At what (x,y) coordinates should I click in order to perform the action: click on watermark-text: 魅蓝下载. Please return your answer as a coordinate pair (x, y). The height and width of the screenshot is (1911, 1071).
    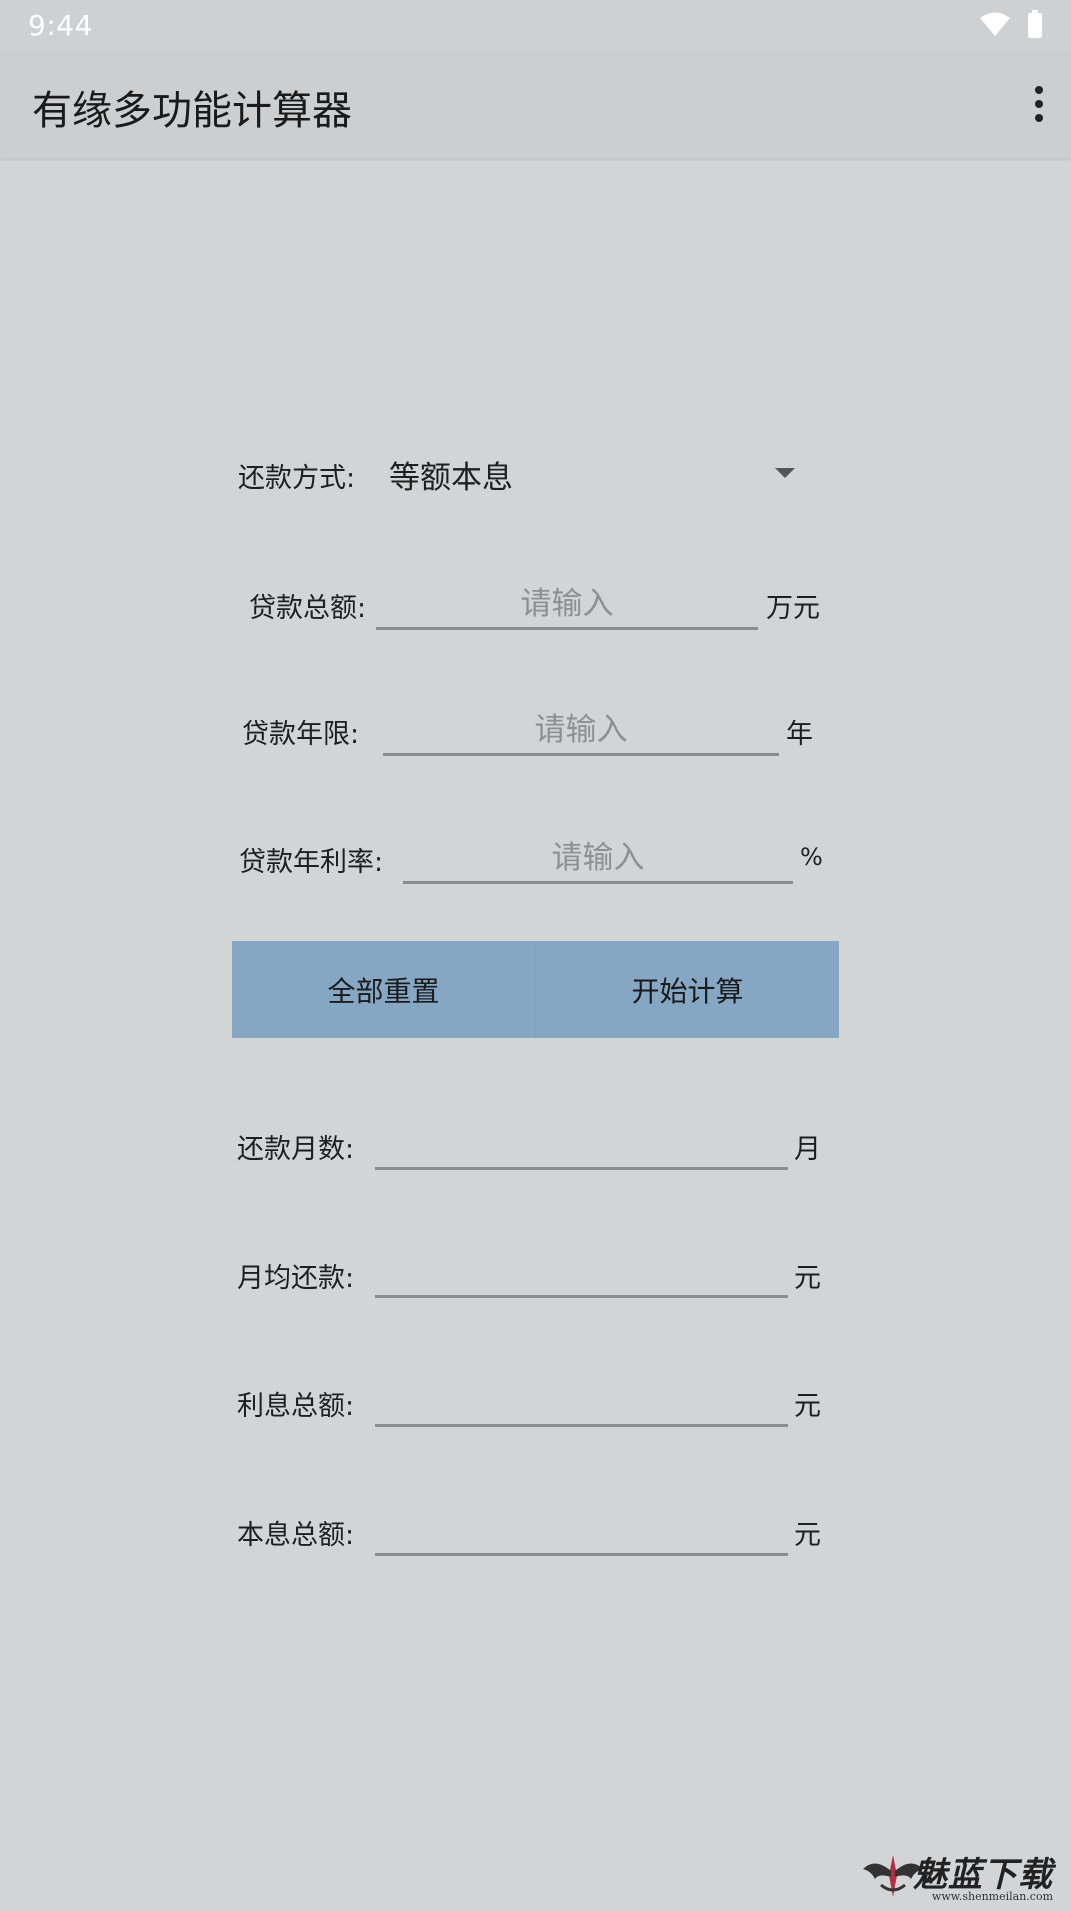
    Looking at the image, I should click on (983, 1875).